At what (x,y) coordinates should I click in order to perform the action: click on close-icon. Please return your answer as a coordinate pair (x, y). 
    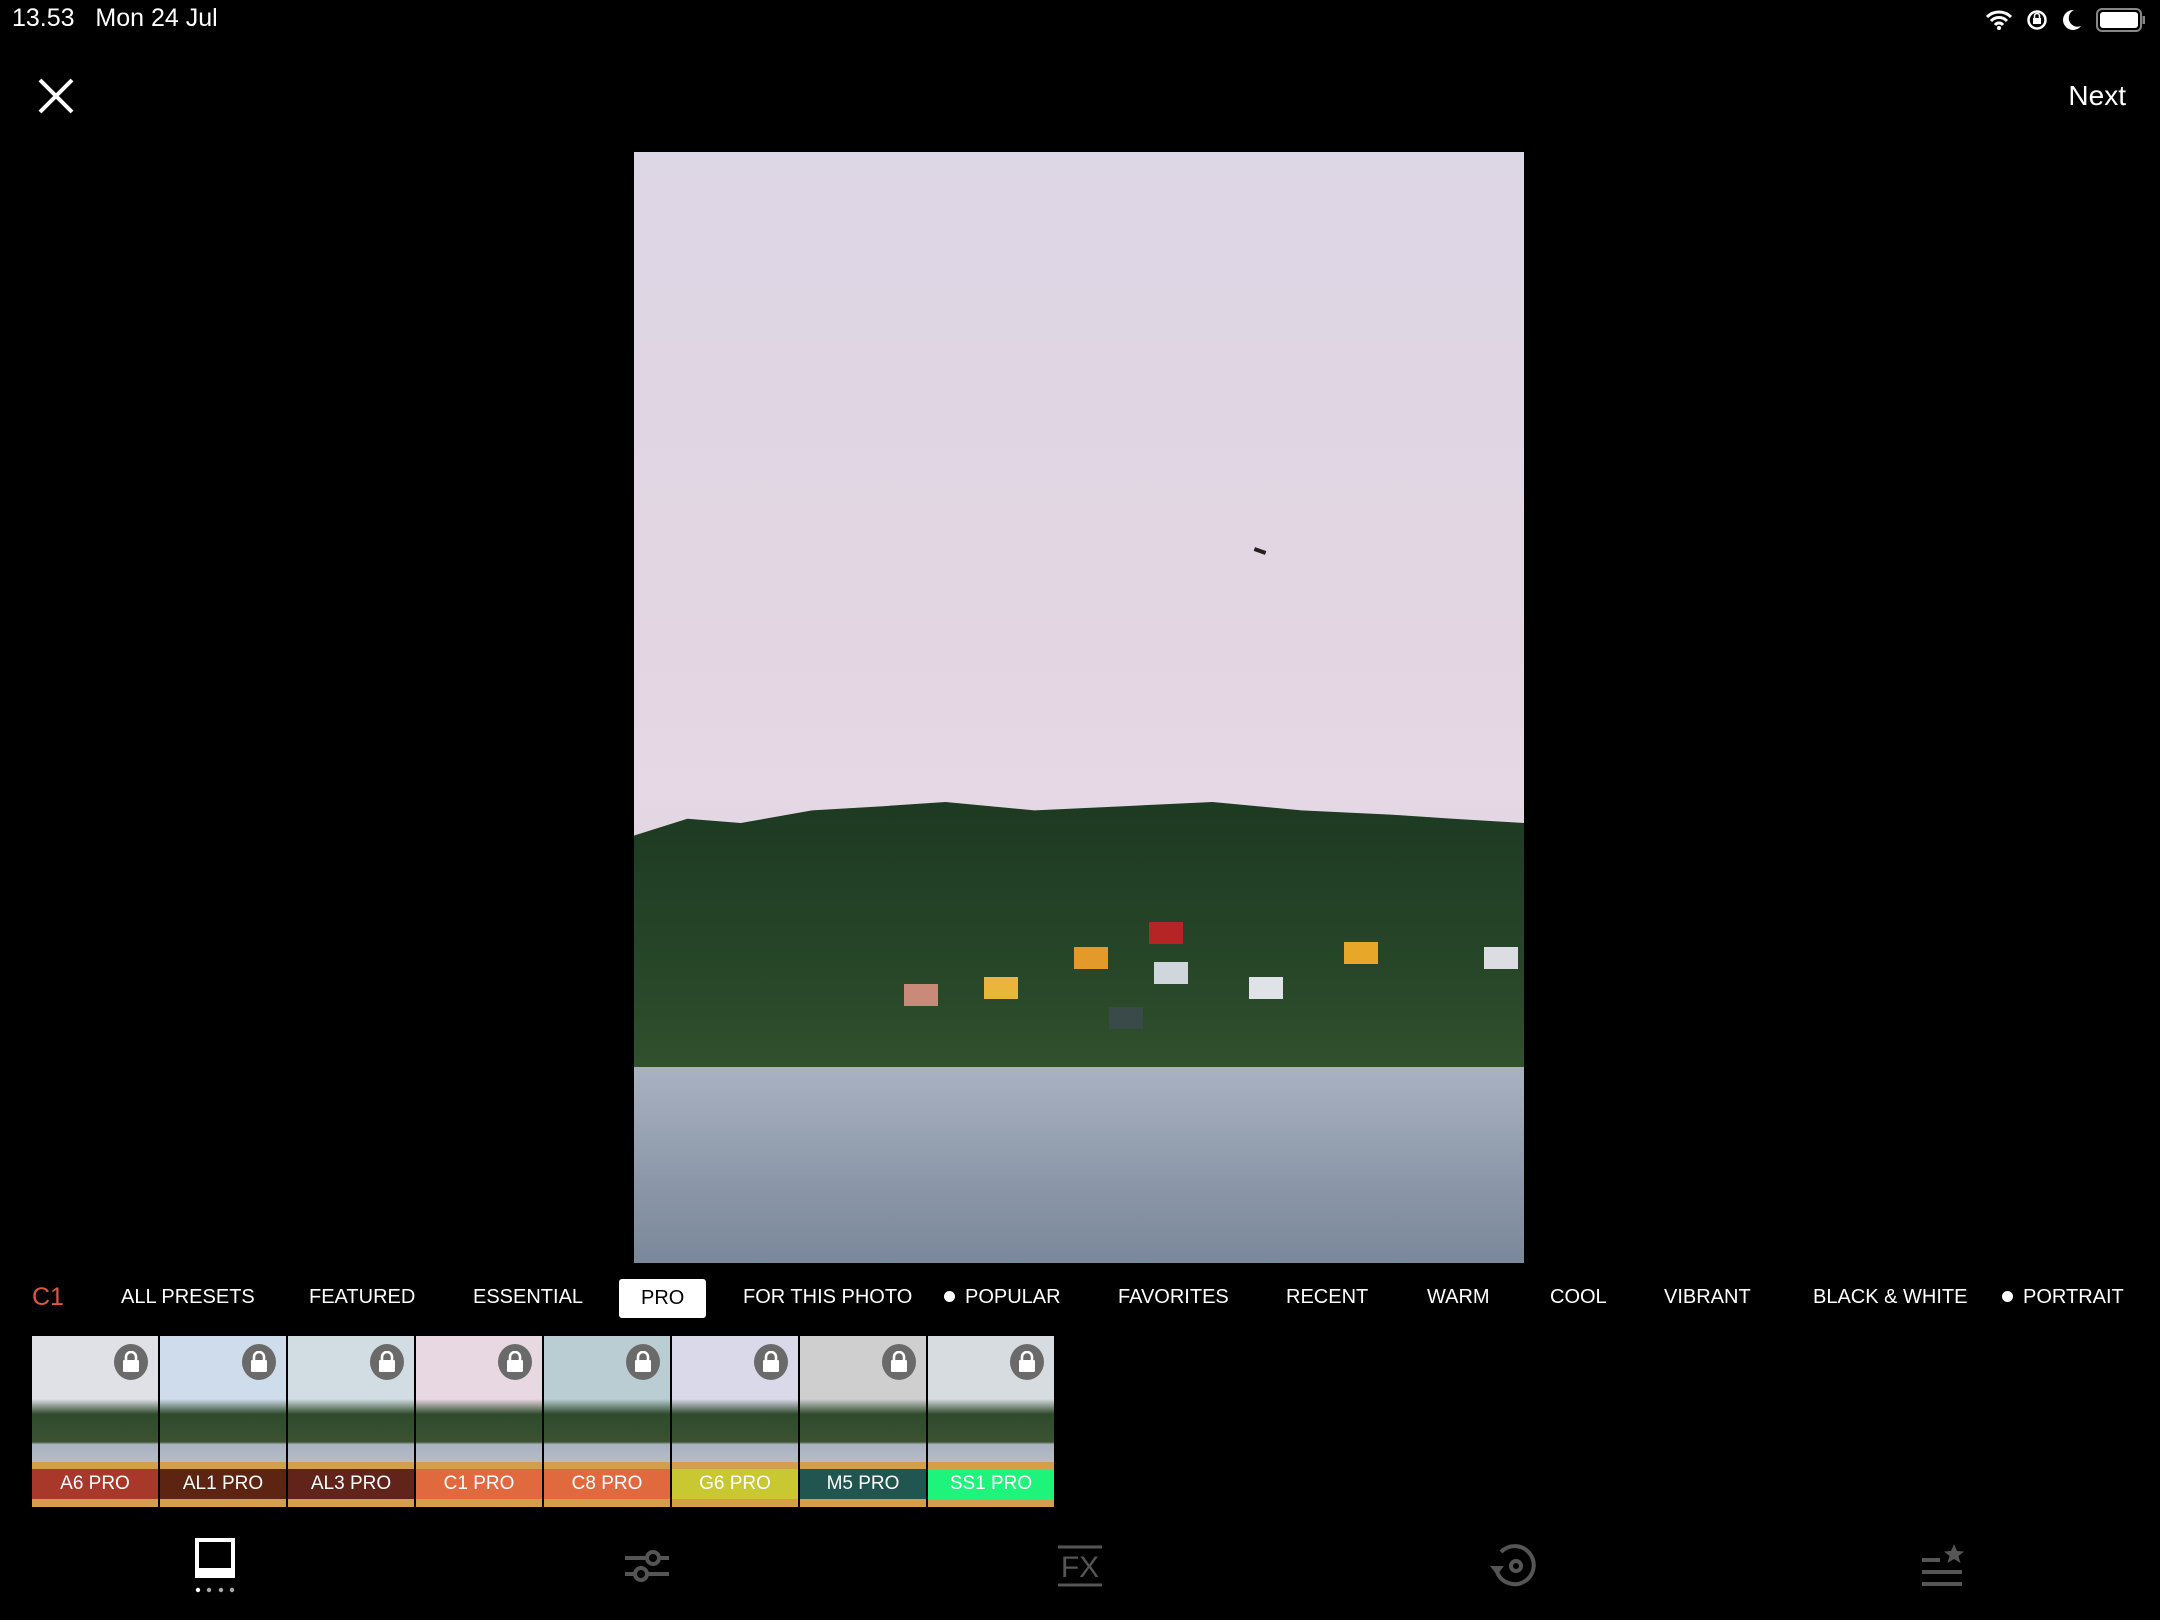
    Looking at the image, I should click on (56, 96).